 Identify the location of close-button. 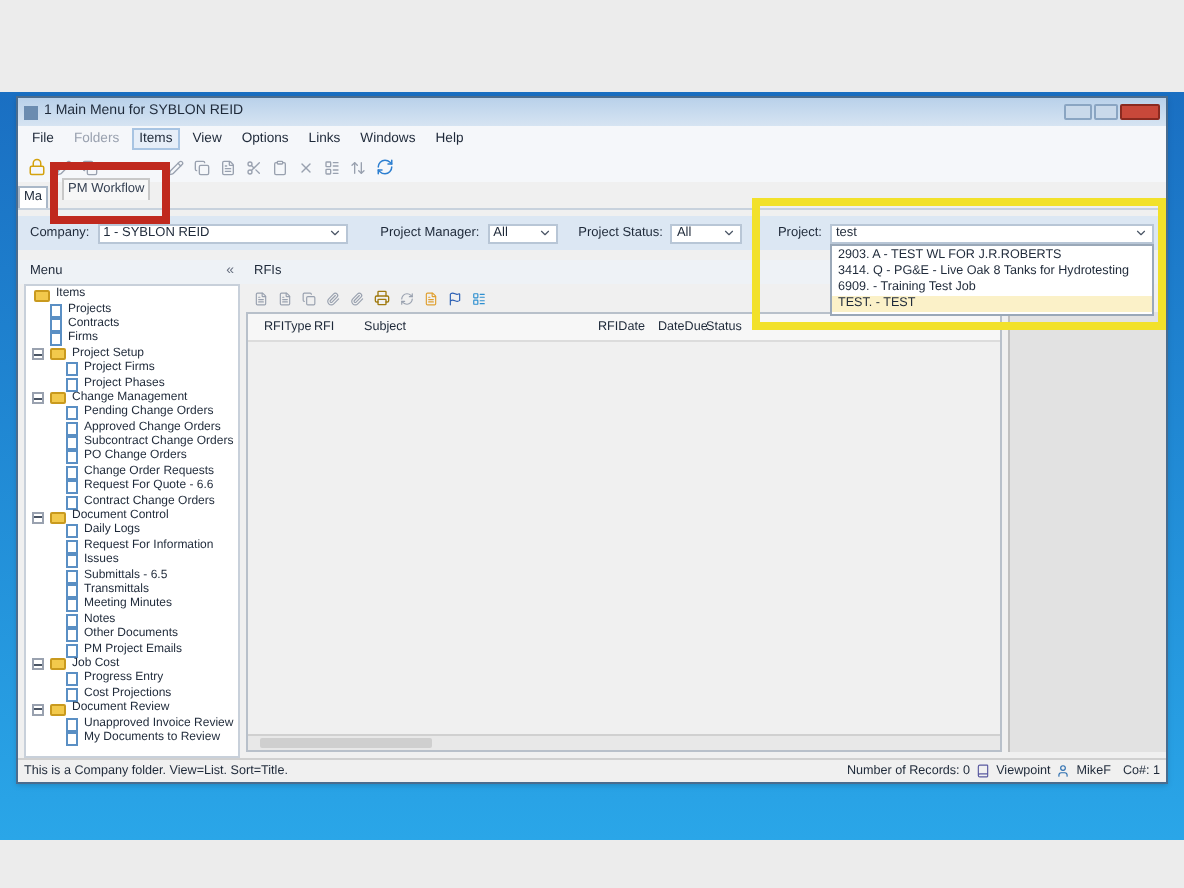
(1140, 112).